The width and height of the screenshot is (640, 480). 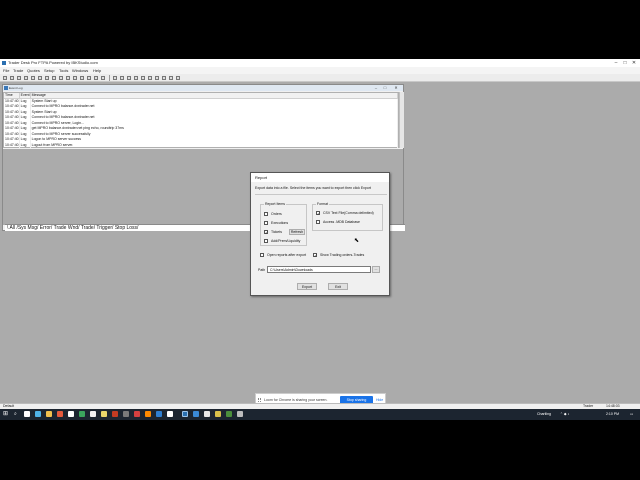 I want to click on executions-checkbox-row: Executions, so click(x=276, y=223).